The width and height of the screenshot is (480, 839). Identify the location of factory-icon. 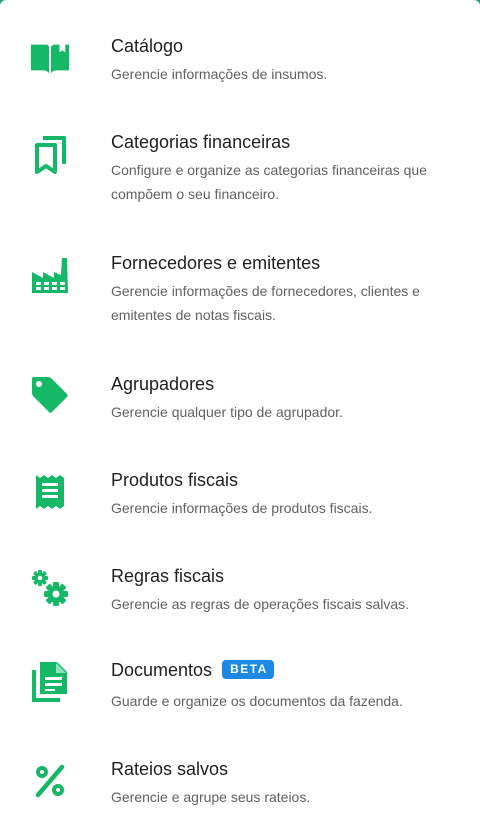
(50, 275).